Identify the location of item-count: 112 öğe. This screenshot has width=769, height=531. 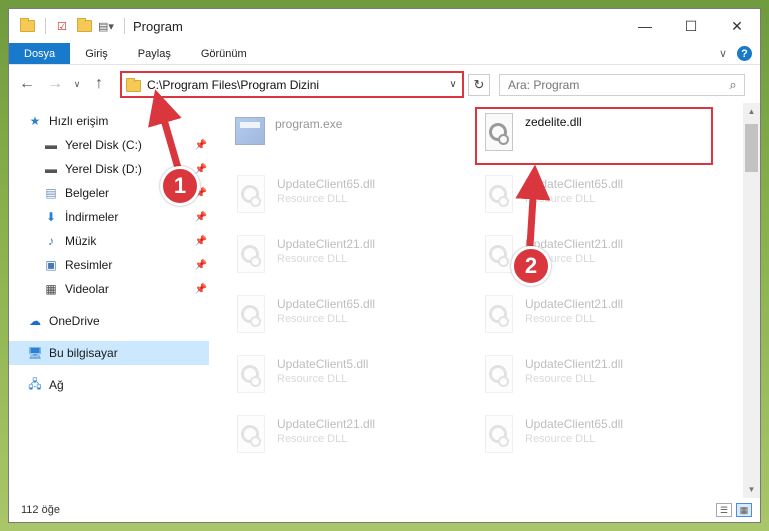
(40, 510).